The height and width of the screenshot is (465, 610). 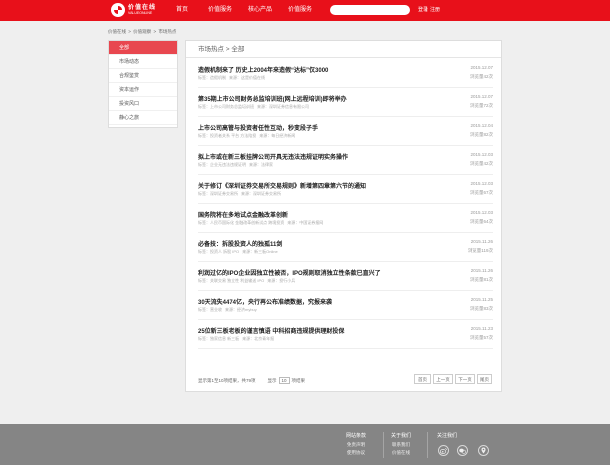 I want to click on sidebar-item-compliance: 合规鉴赏, so click(x=143, y=76).